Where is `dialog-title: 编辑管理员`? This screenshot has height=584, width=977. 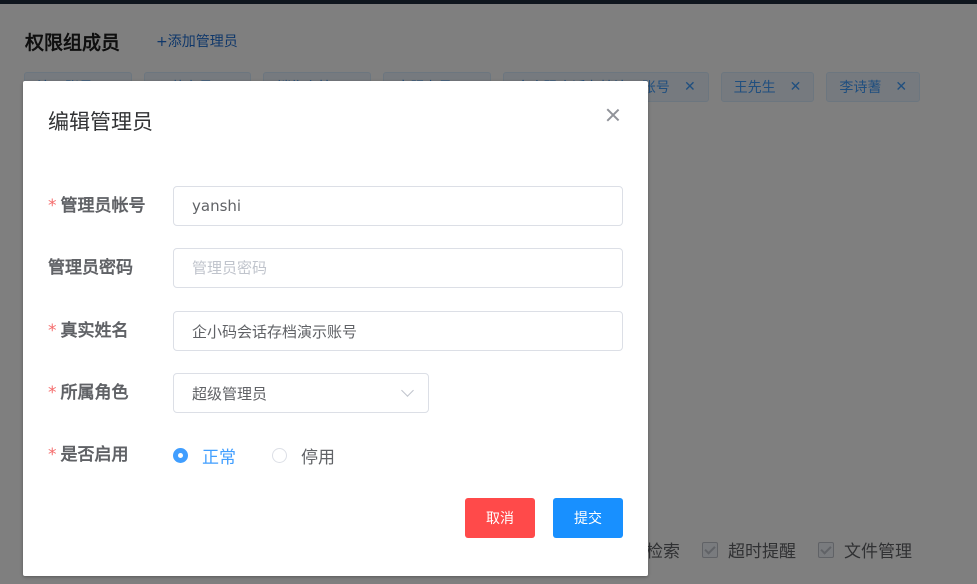
dialog-title: 编辑管理员 is located at coordinates (100, 122).